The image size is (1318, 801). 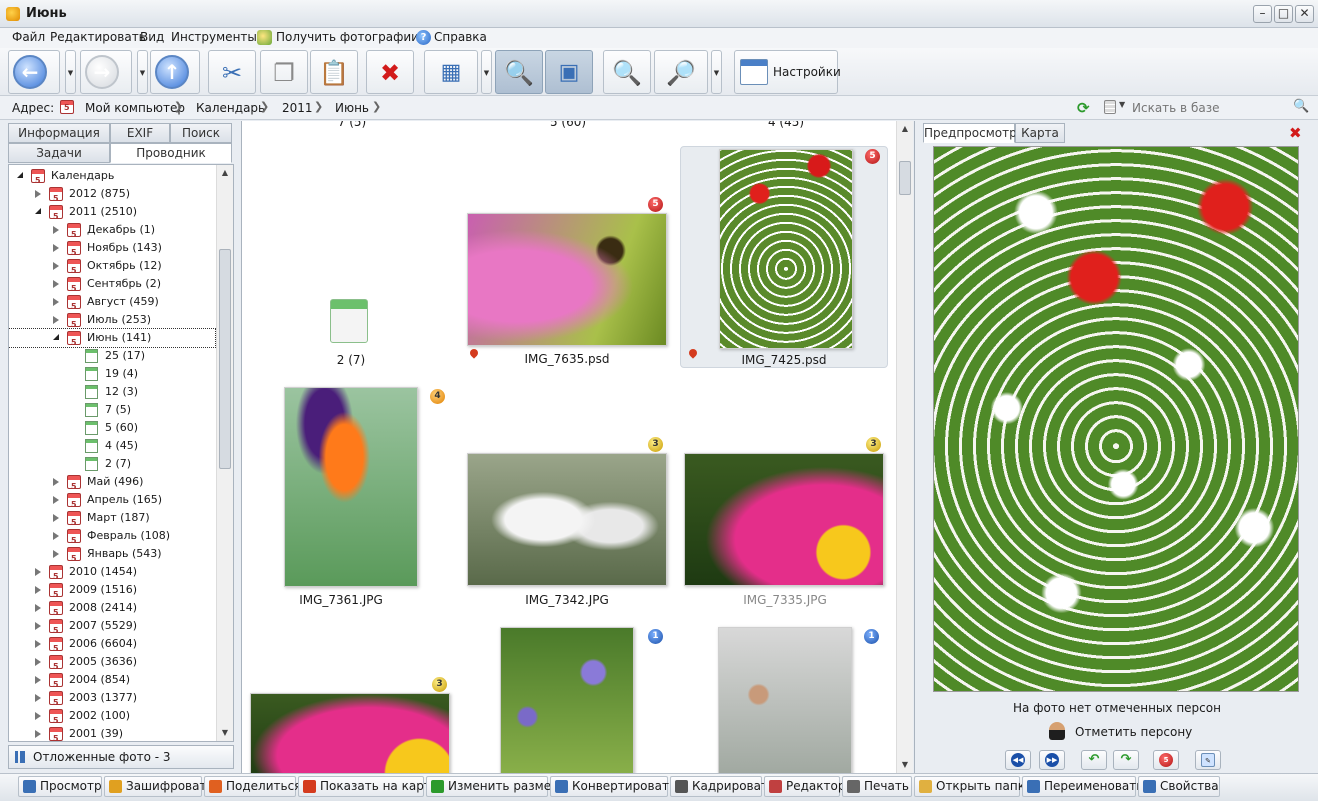 What do you see at coordinates (112, 446) in the screenshot?
I see `tree-node: 4 (45)` at bounding box center [112, 446].